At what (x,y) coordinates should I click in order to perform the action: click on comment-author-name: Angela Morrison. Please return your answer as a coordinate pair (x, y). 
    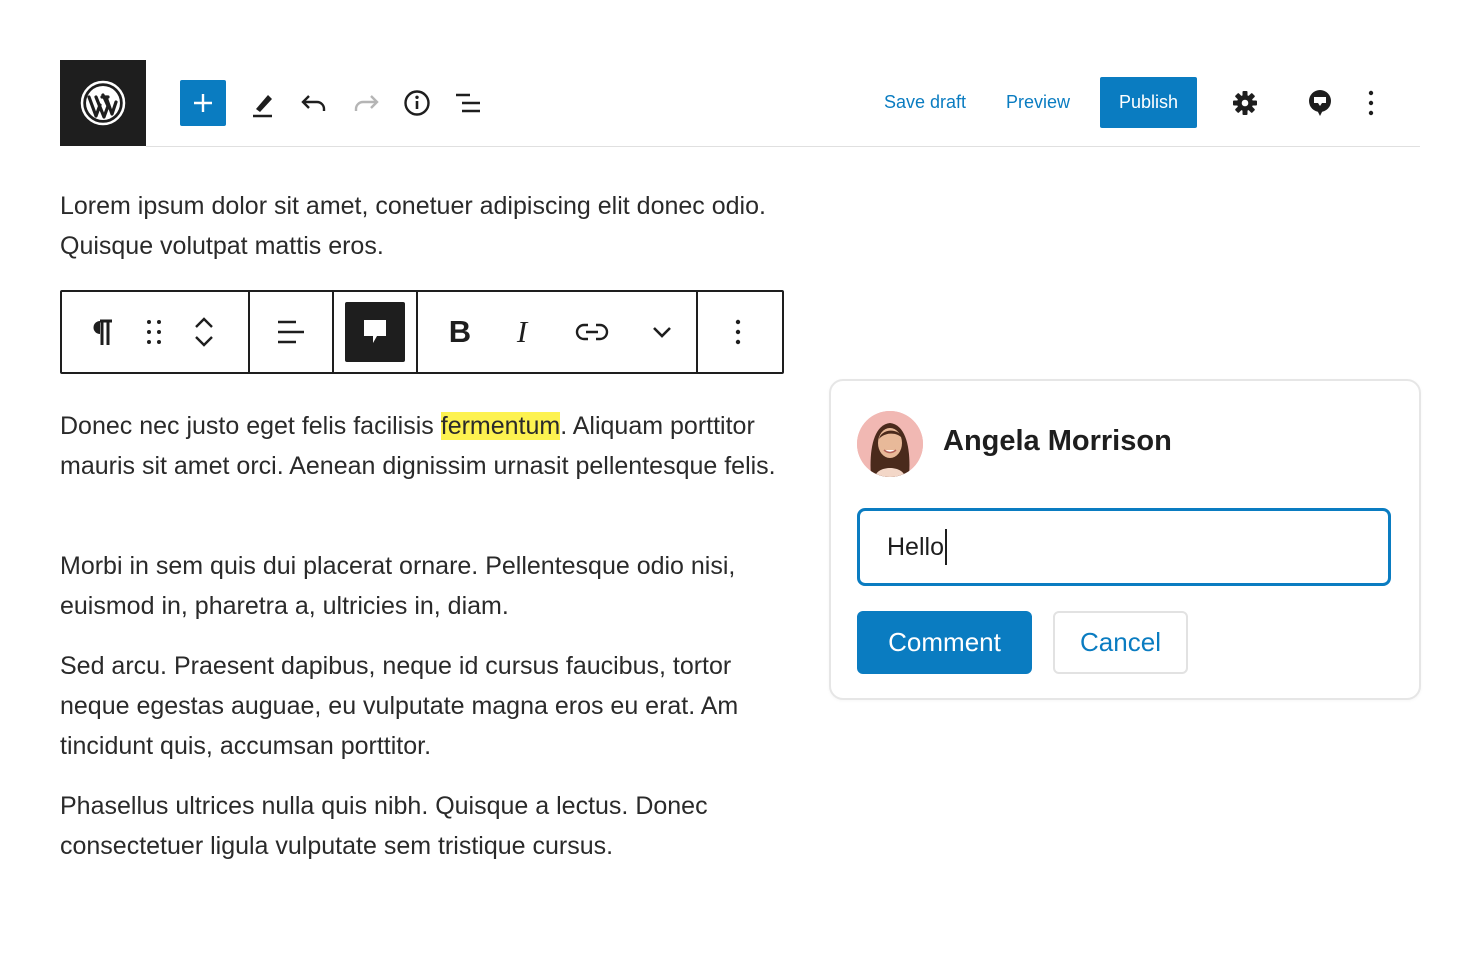
    Looking at the image, I should click on (1057, 441).